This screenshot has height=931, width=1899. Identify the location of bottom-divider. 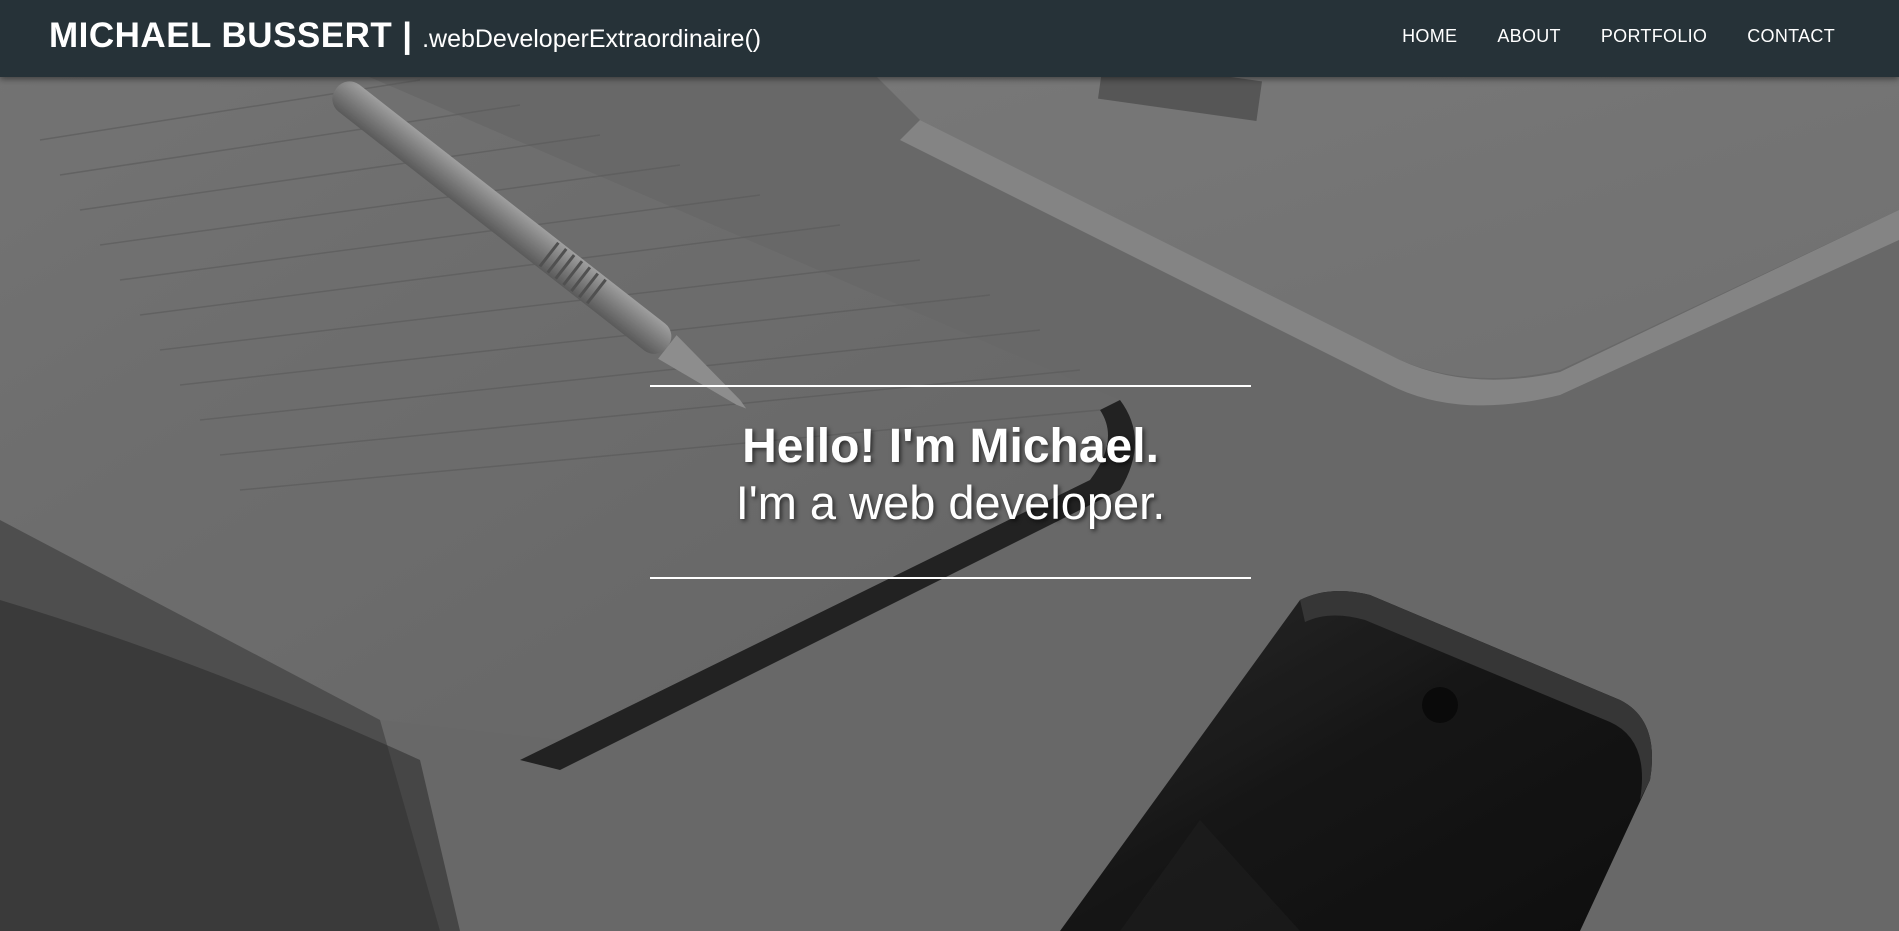
(950, 578).